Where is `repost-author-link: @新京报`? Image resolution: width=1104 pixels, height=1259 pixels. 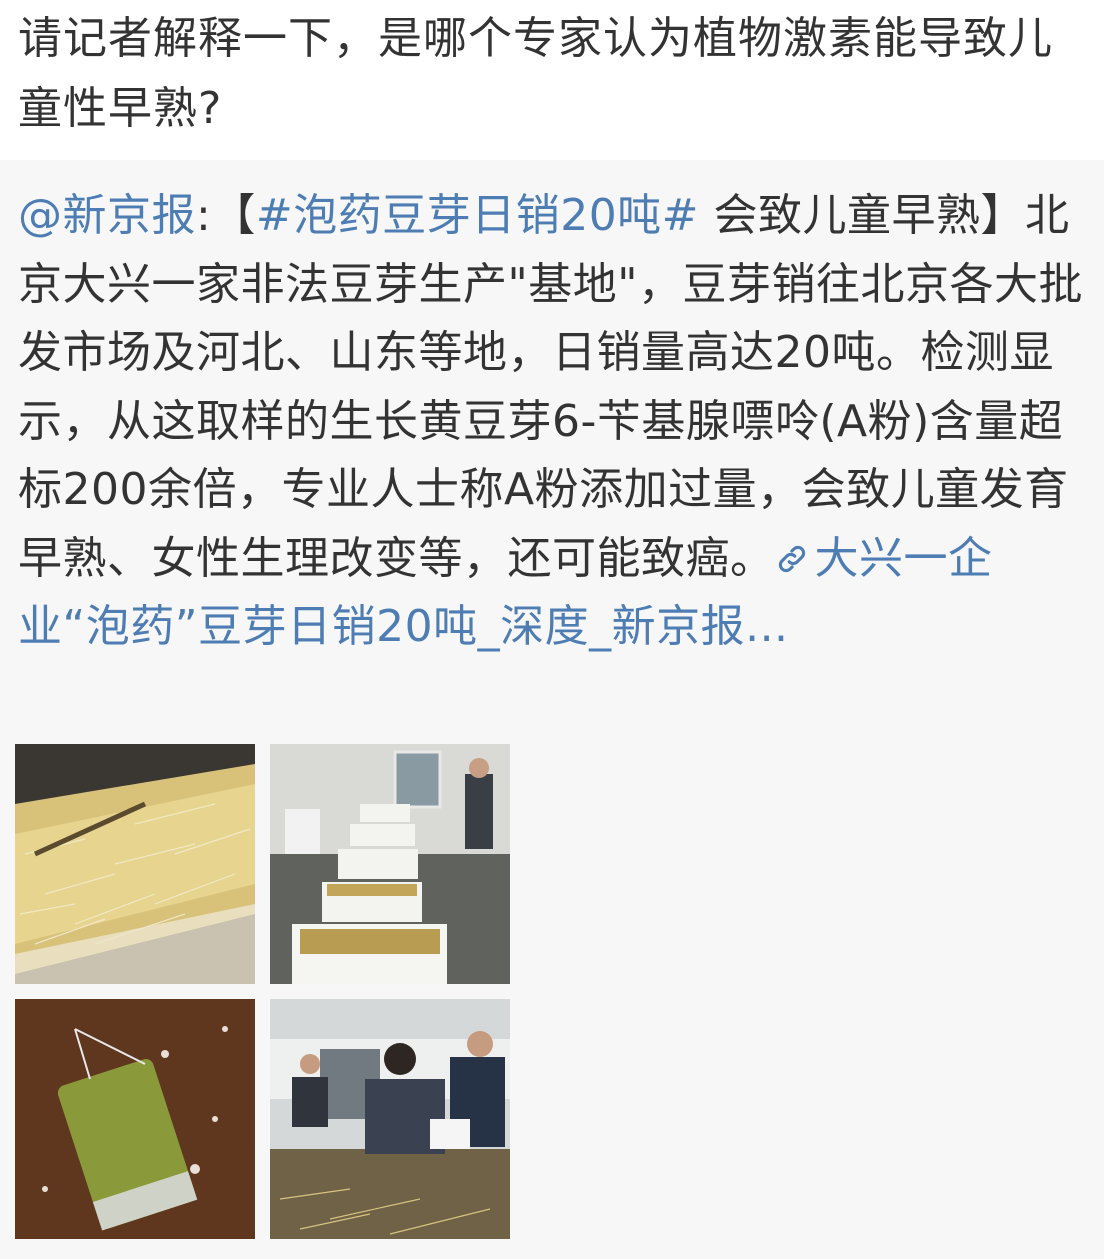
repost-author-link: @新京报 is located at coordinates (107, 215).